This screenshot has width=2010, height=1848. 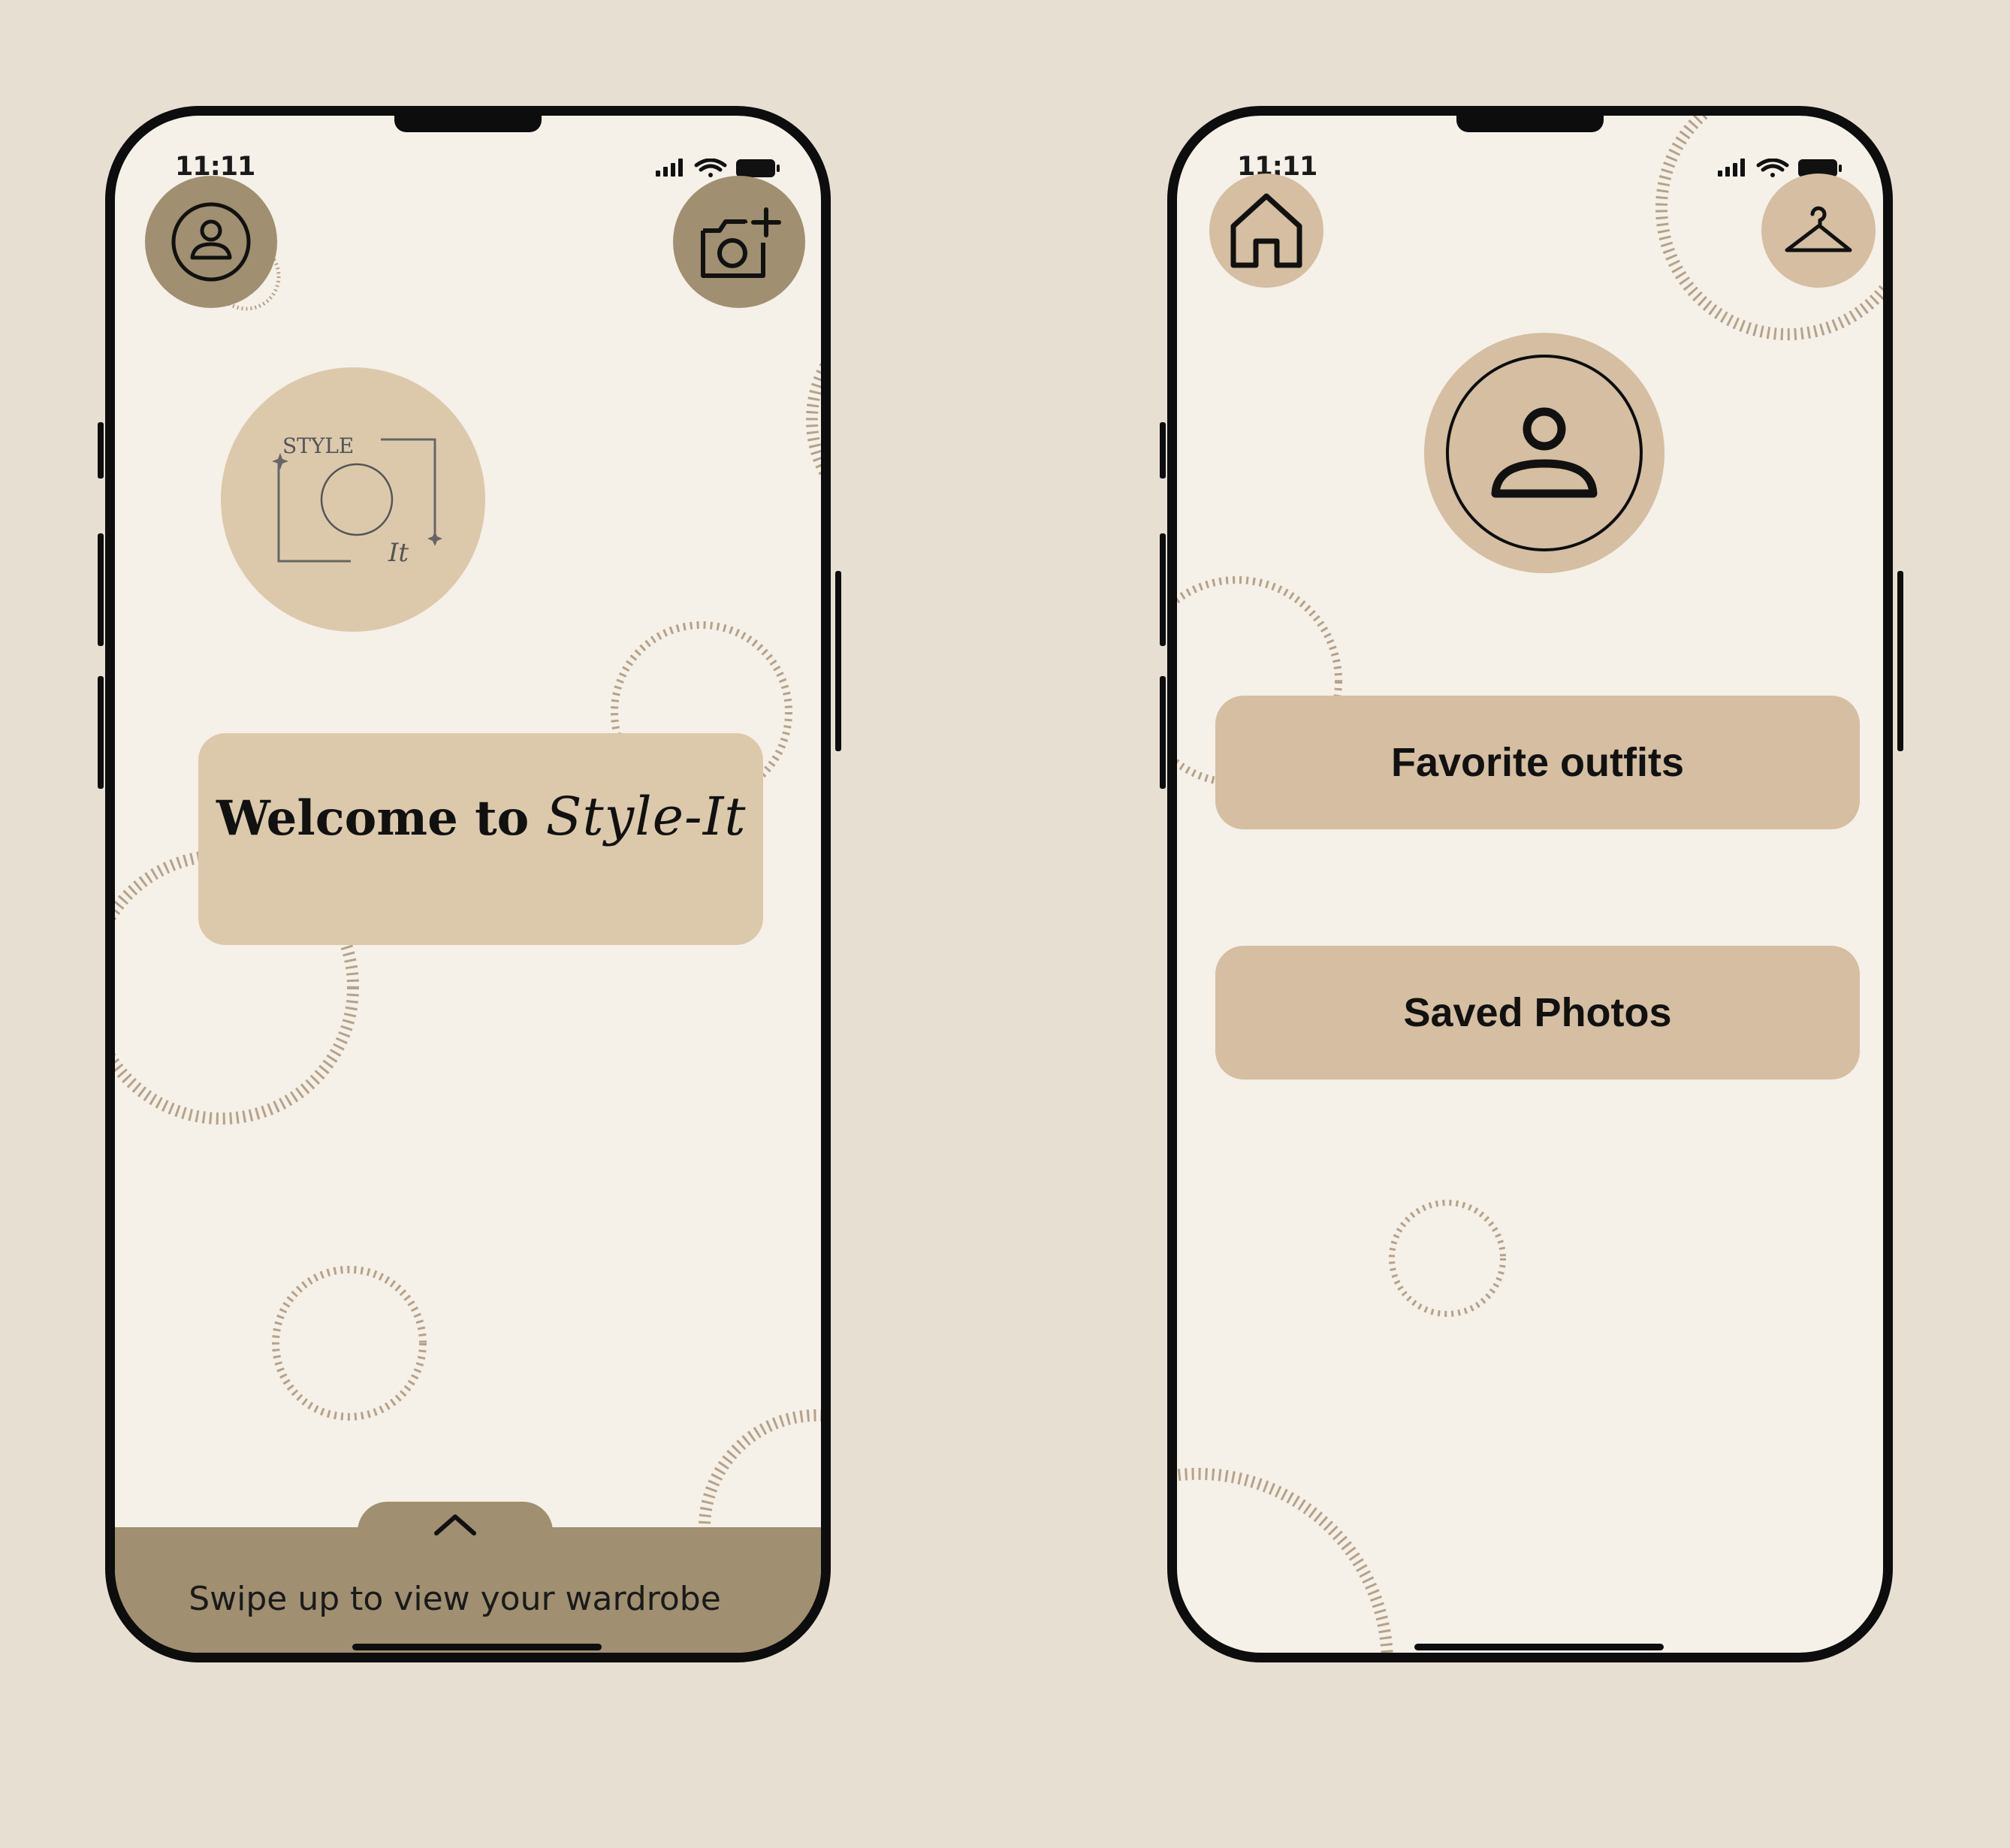 What do you see at coordinates (318, 446) in the screenshot?
I see `logo-top-word: STYLE` at bounding box center [318, 446].